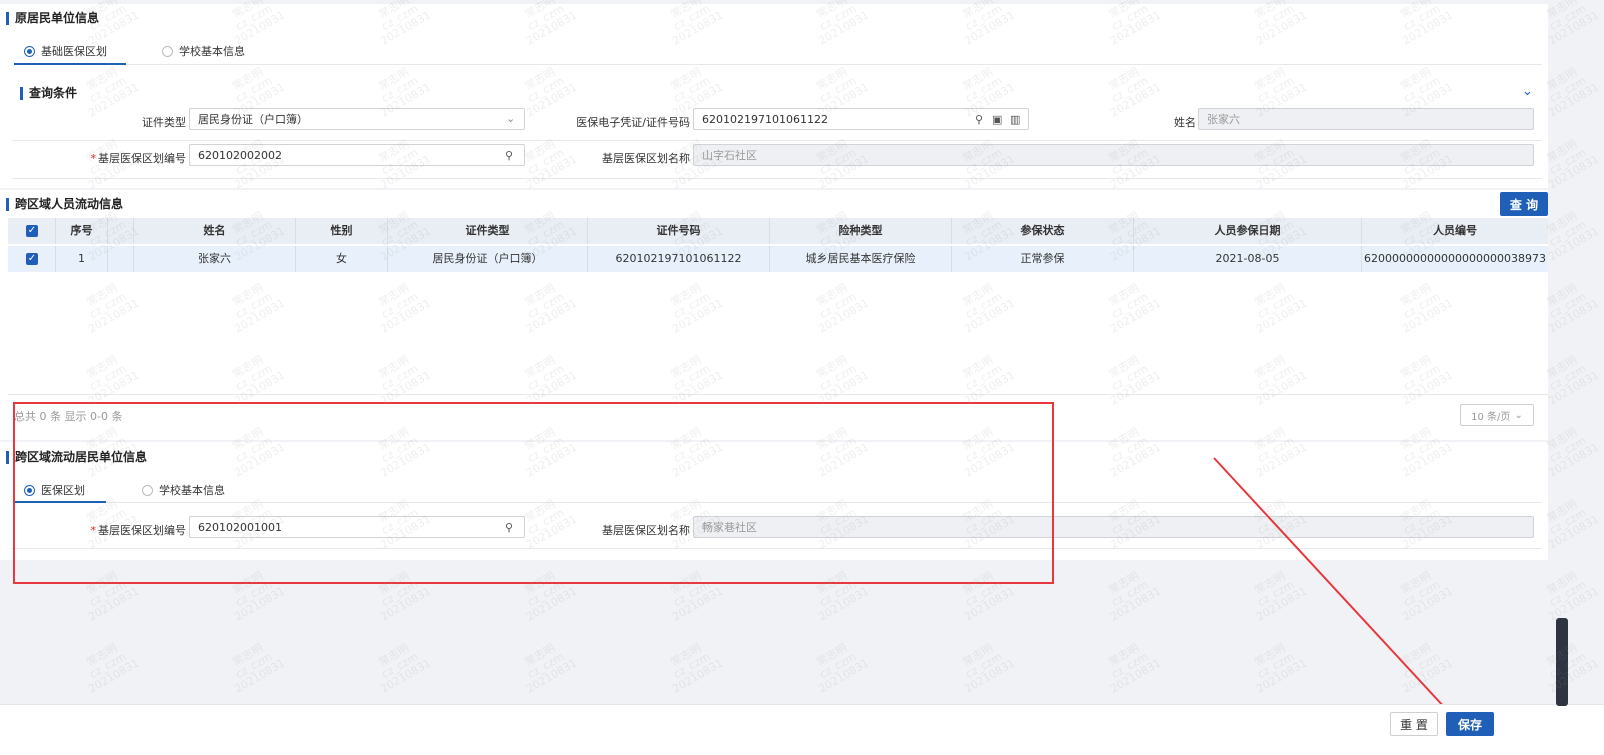 The width and height of the screenshot is (1604, 755). What do you see at coordinates (997, 119) in the screenshot?
I see `id-card-icon: ▣` at bounding box center [997, 119].